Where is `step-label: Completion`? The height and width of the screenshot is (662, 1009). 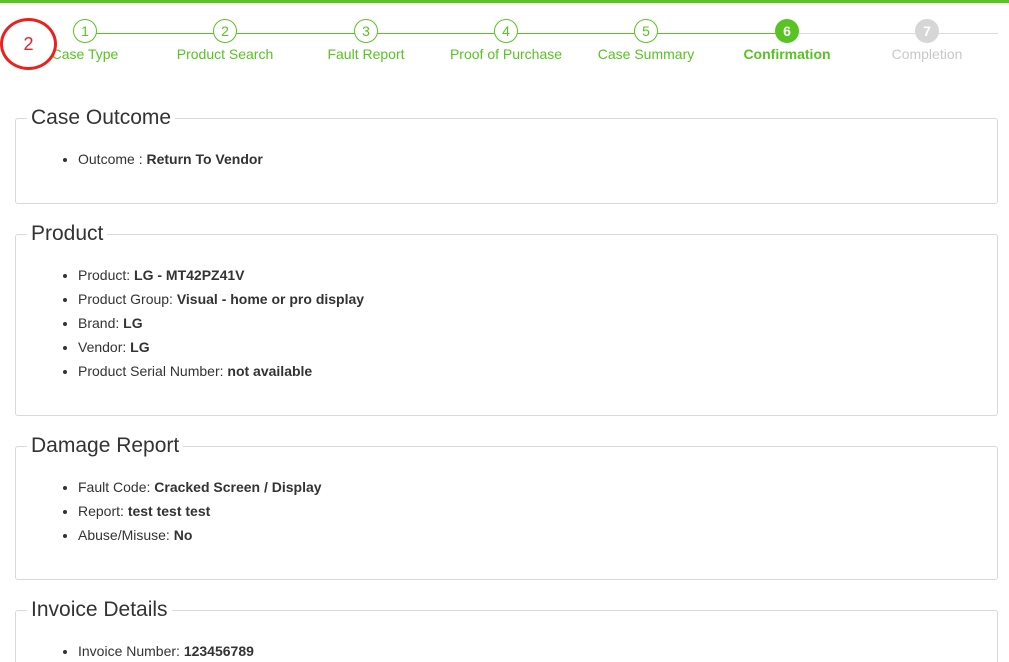
step-label: Completion is located at coordinates (927, 54).